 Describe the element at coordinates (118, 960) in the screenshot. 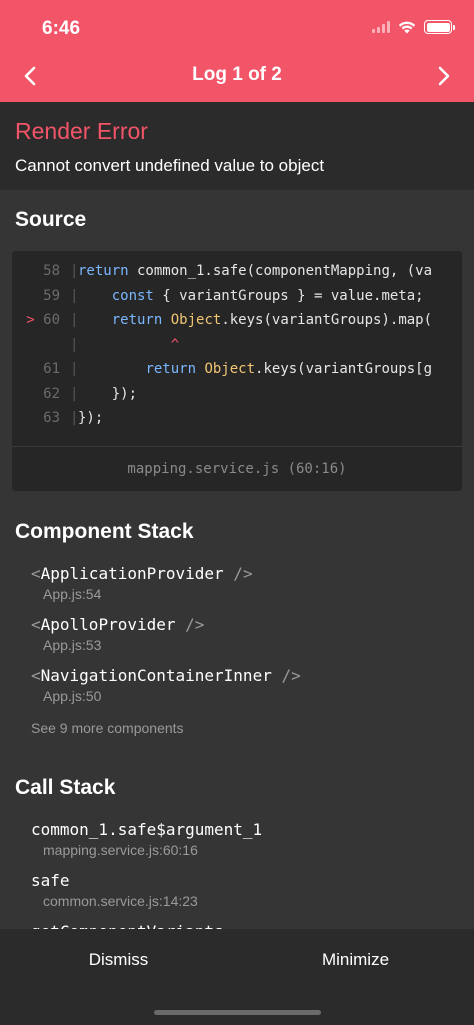

I see `dismiss-button: Dismiss` at that location.